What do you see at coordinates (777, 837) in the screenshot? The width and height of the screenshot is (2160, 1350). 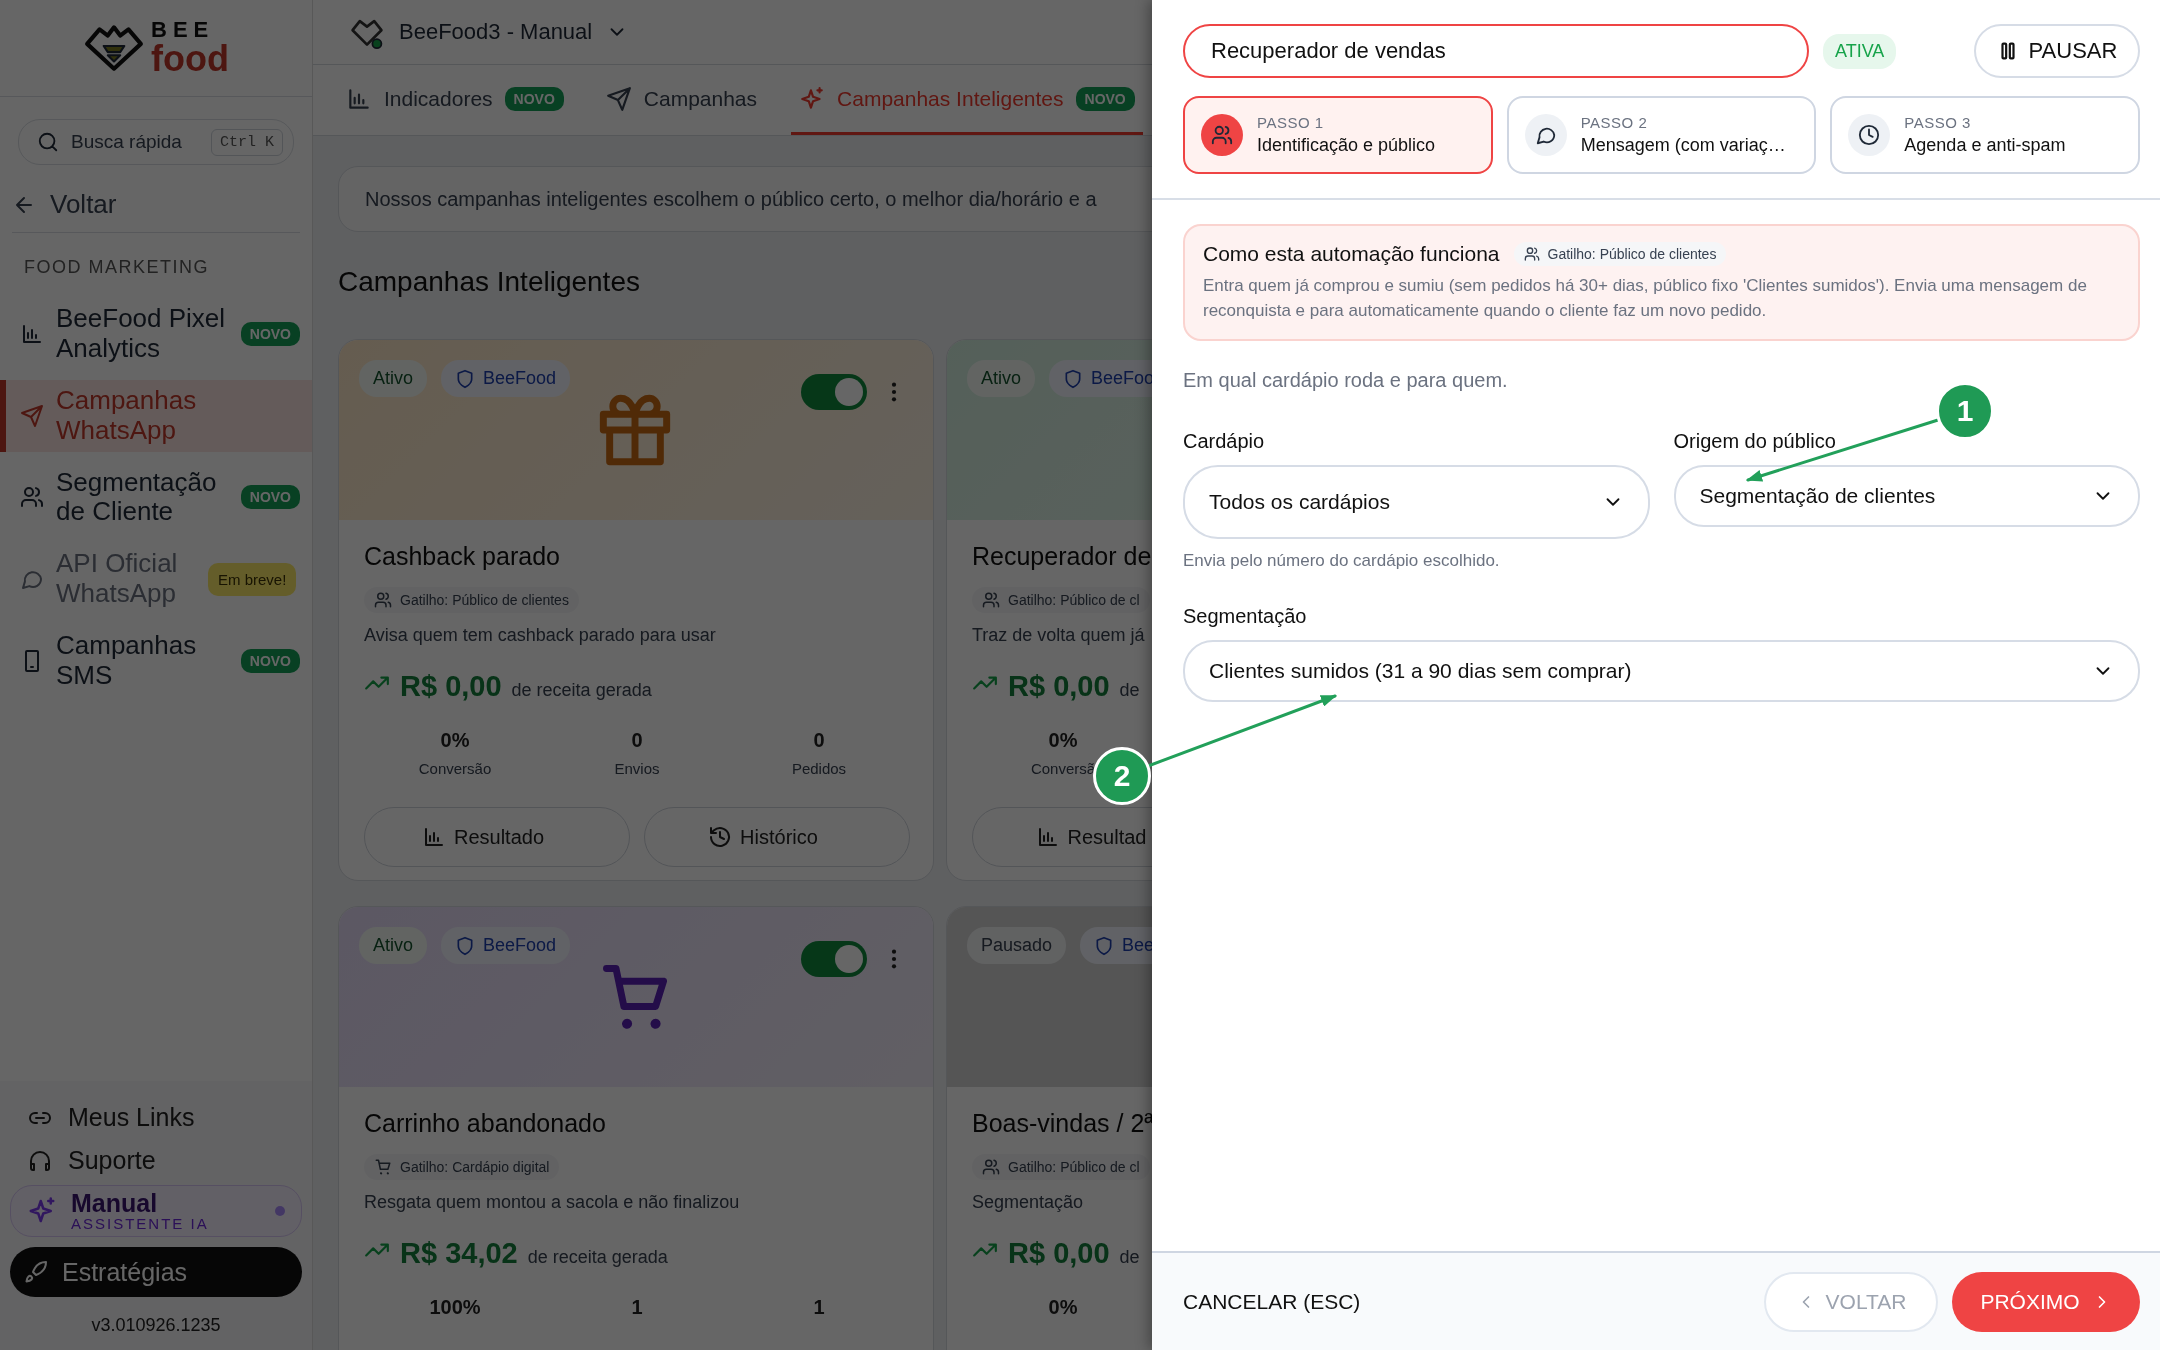 I see `card-button: Histórico` at bounding box center [777, 837].